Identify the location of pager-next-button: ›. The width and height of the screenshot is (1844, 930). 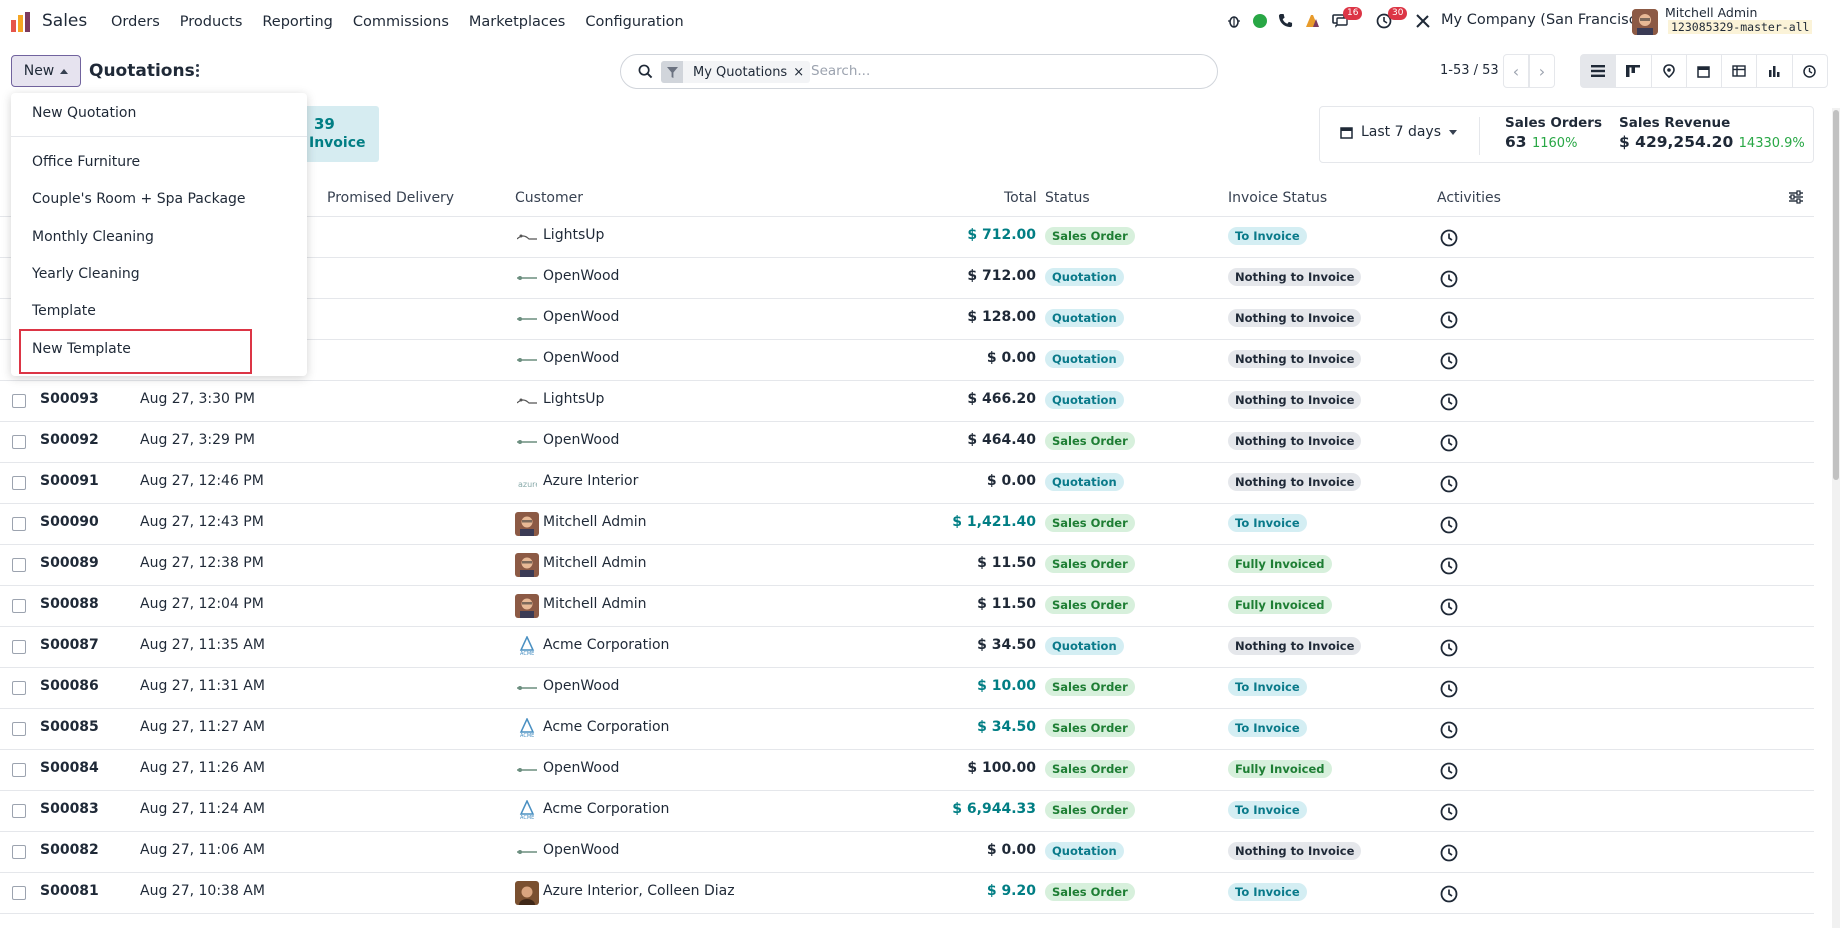
(1542, 71).